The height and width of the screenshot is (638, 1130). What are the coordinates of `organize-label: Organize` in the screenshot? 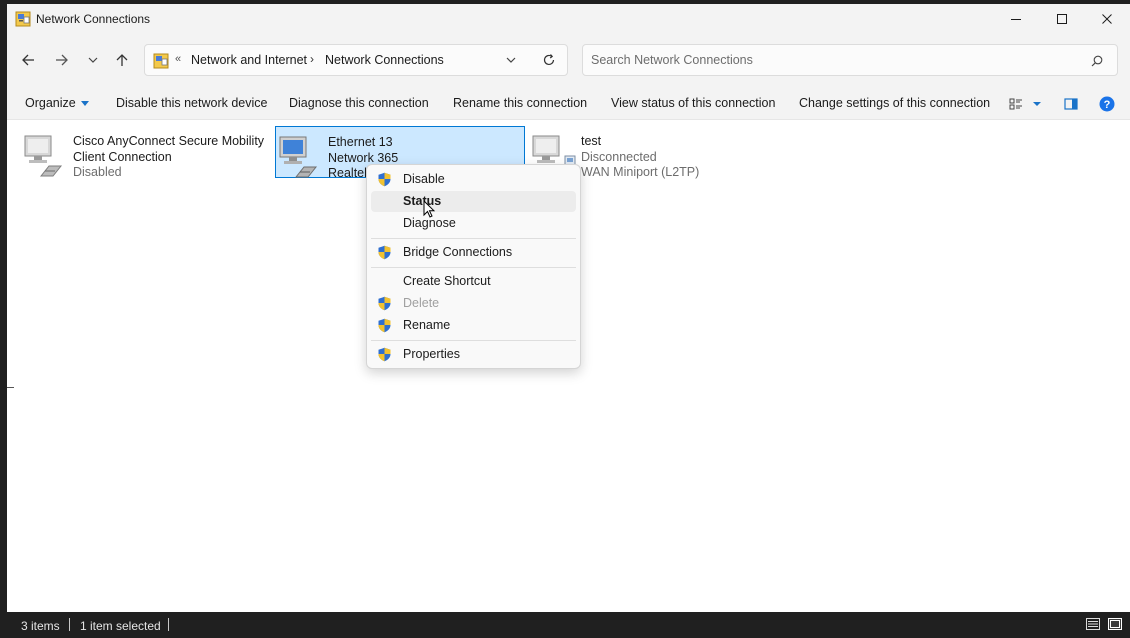 It's located at (50, 103).